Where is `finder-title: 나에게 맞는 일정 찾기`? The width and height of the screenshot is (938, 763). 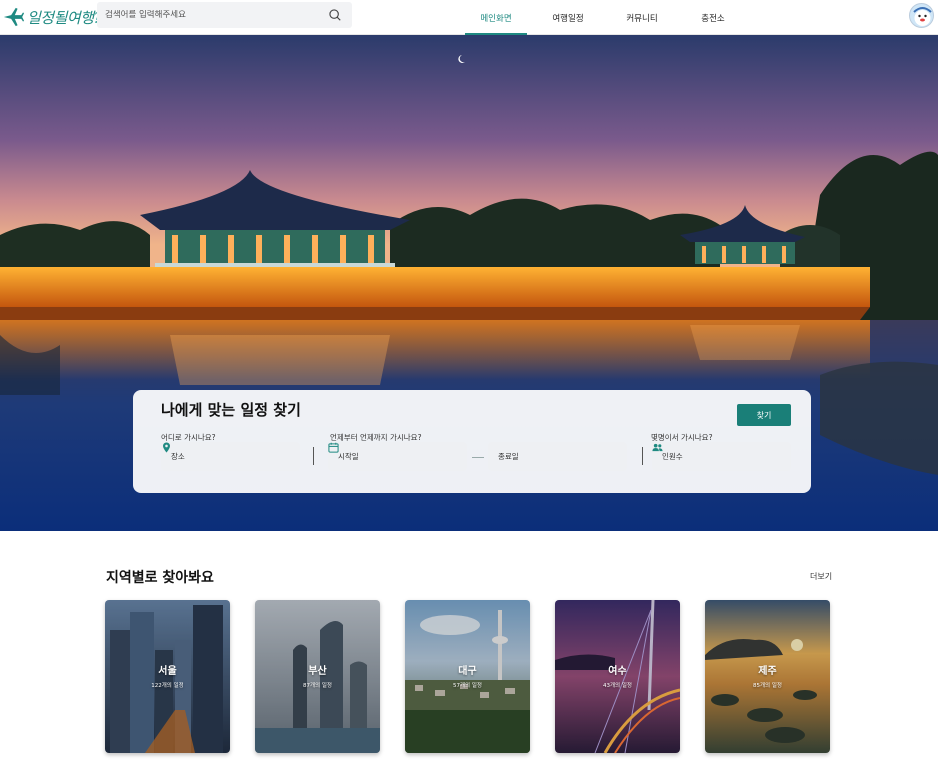 finder-title: 나에게 맞는 일정 찾기 is located at coordinates (231, 410).